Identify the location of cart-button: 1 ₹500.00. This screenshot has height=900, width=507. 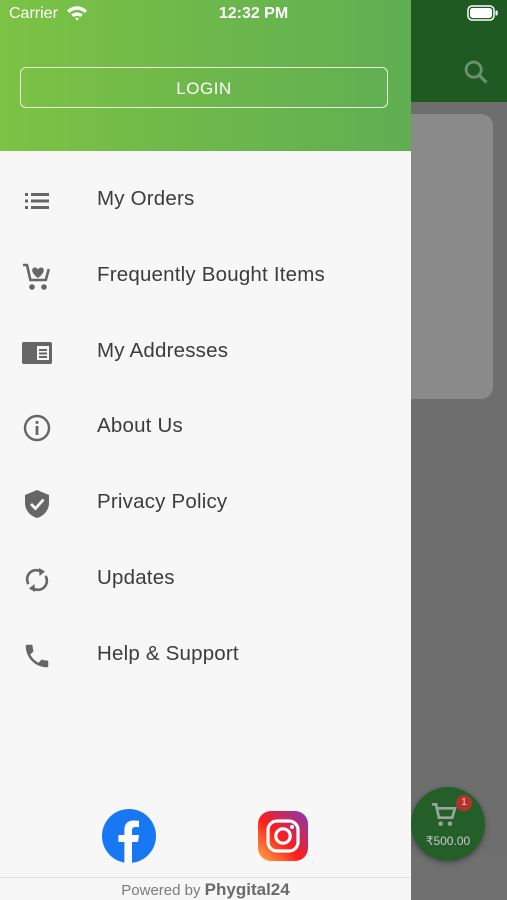
(448, 824).